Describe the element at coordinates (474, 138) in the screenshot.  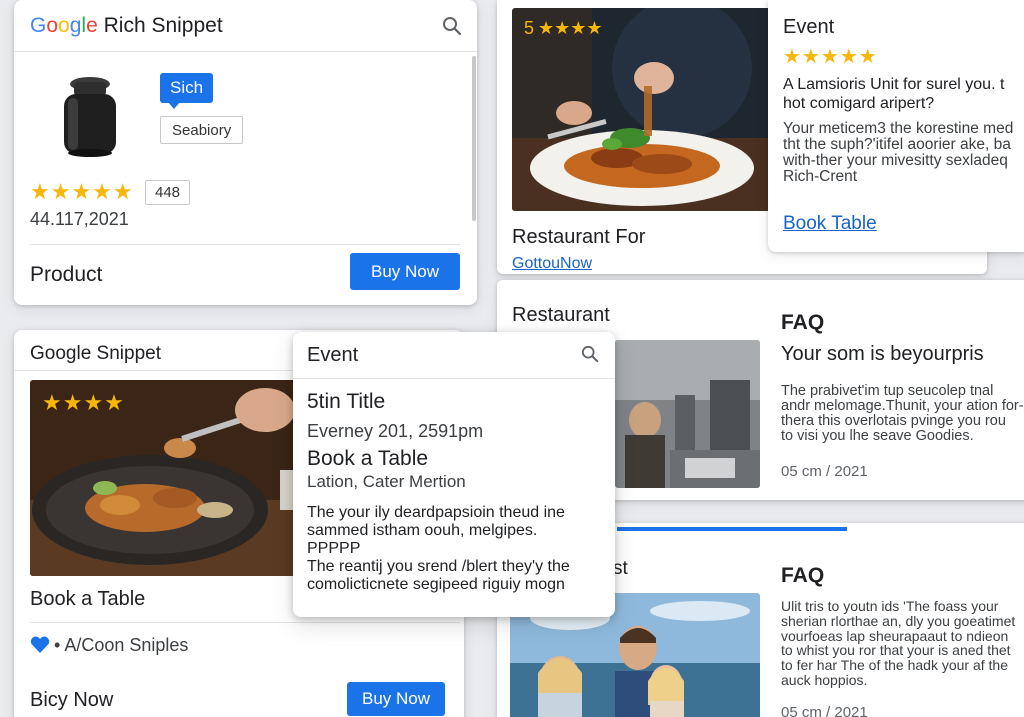
I see `scrollbar` at that location.